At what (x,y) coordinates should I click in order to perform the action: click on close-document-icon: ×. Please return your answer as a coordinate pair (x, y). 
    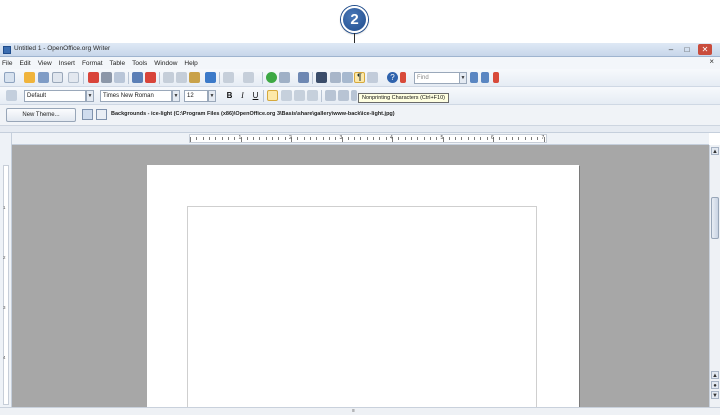
    Looking at the image, I should click on (711, 61).